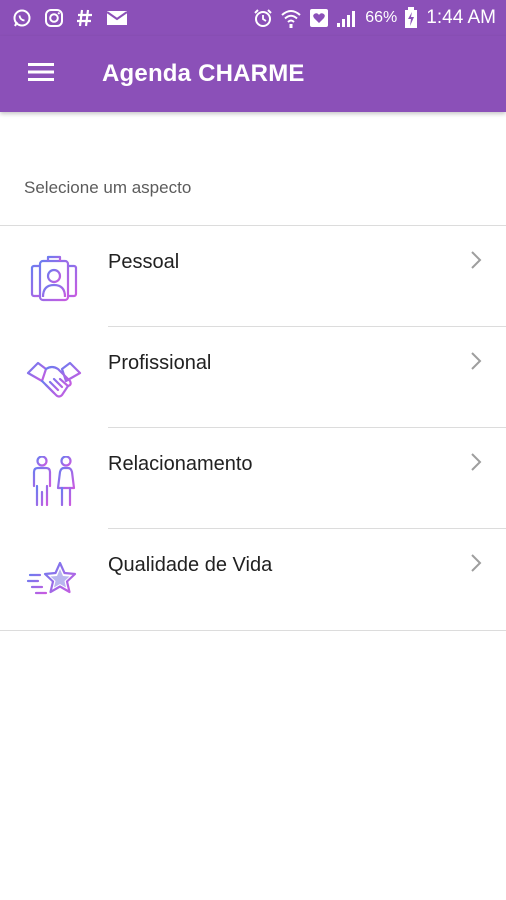 This screenshot has height=900, width=506. What do you see at coordinates (347, 18) in the screenshot?
I see `signal-icon` at bounding box center [347, 18].